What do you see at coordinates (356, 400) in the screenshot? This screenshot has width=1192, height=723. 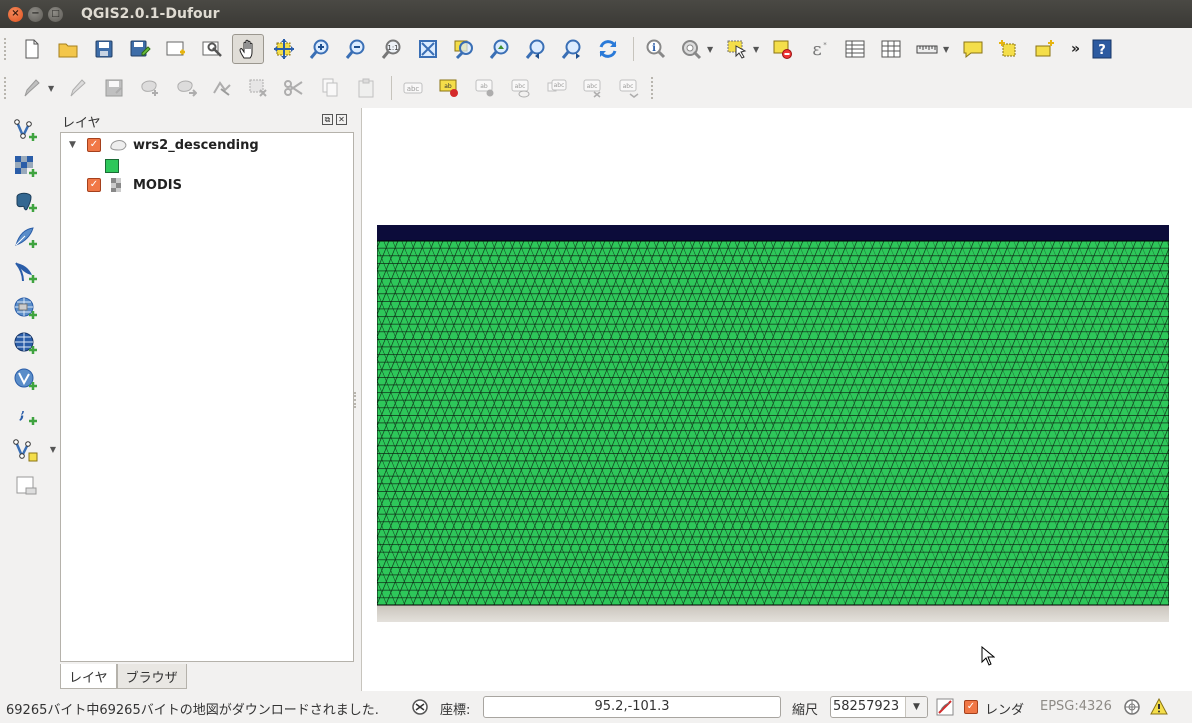 I see `panel-splitter` at bounding box center [356, 400].